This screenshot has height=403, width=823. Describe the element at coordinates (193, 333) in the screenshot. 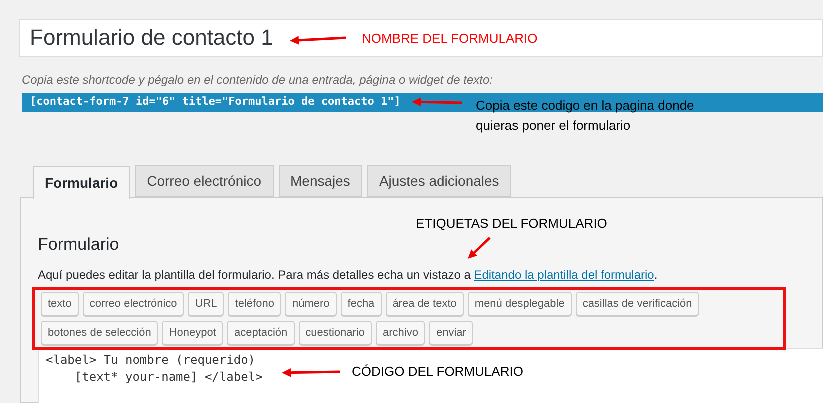

I see `tag-button: Honeypot` at that location.